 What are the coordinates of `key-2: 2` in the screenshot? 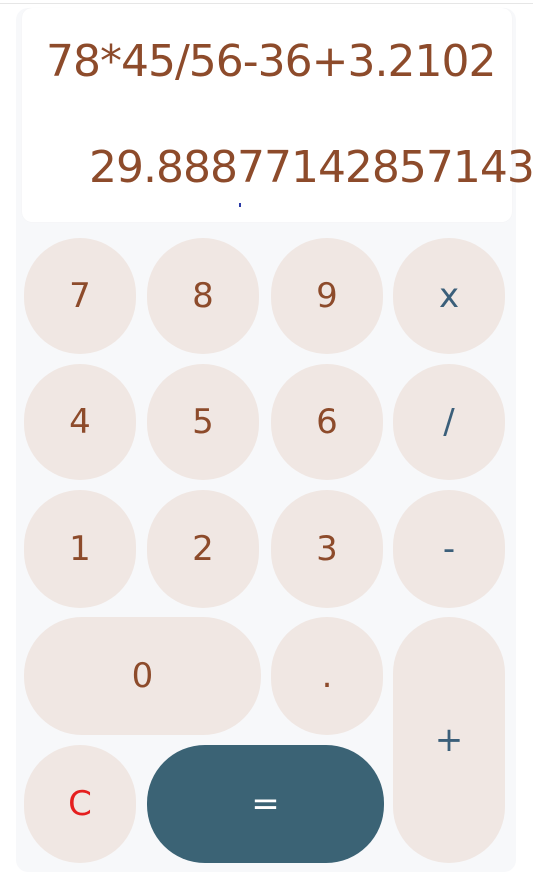 It's located at (203, 549).